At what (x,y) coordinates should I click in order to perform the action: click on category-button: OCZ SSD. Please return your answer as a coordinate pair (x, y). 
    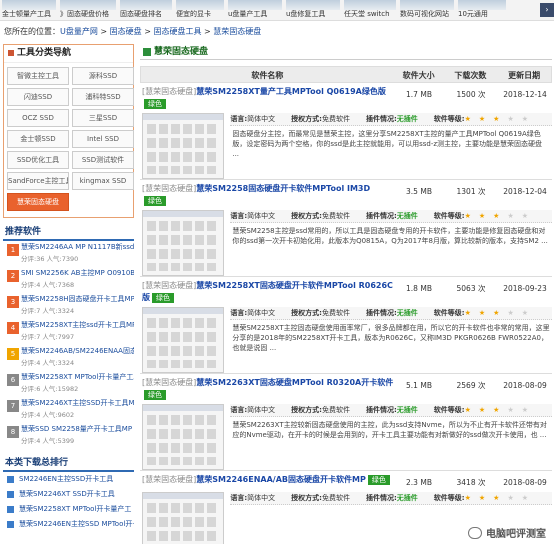
    Looking at the image, I should click on (38, 118).